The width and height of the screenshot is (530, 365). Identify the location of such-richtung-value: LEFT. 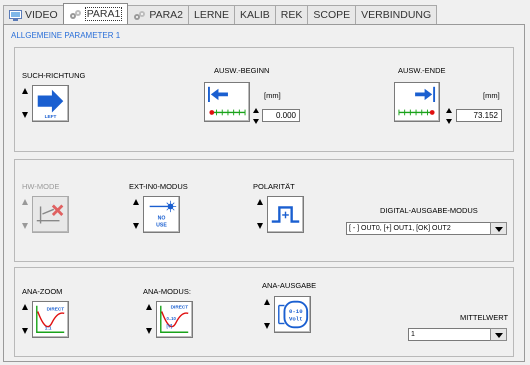
(51, 117).